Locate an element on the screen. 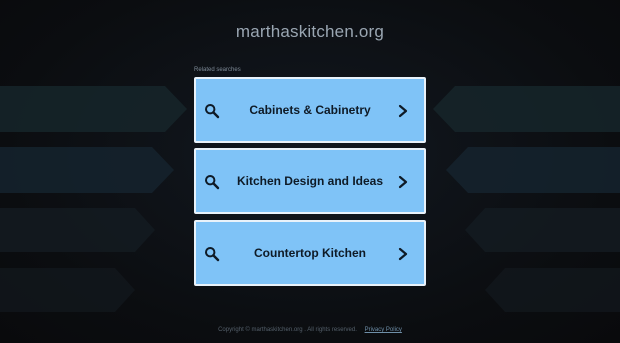 The width and height of the screenshot is (620, 343). related-search-label: Kitchen Design and Ideas is located at coordinates (310, 181).